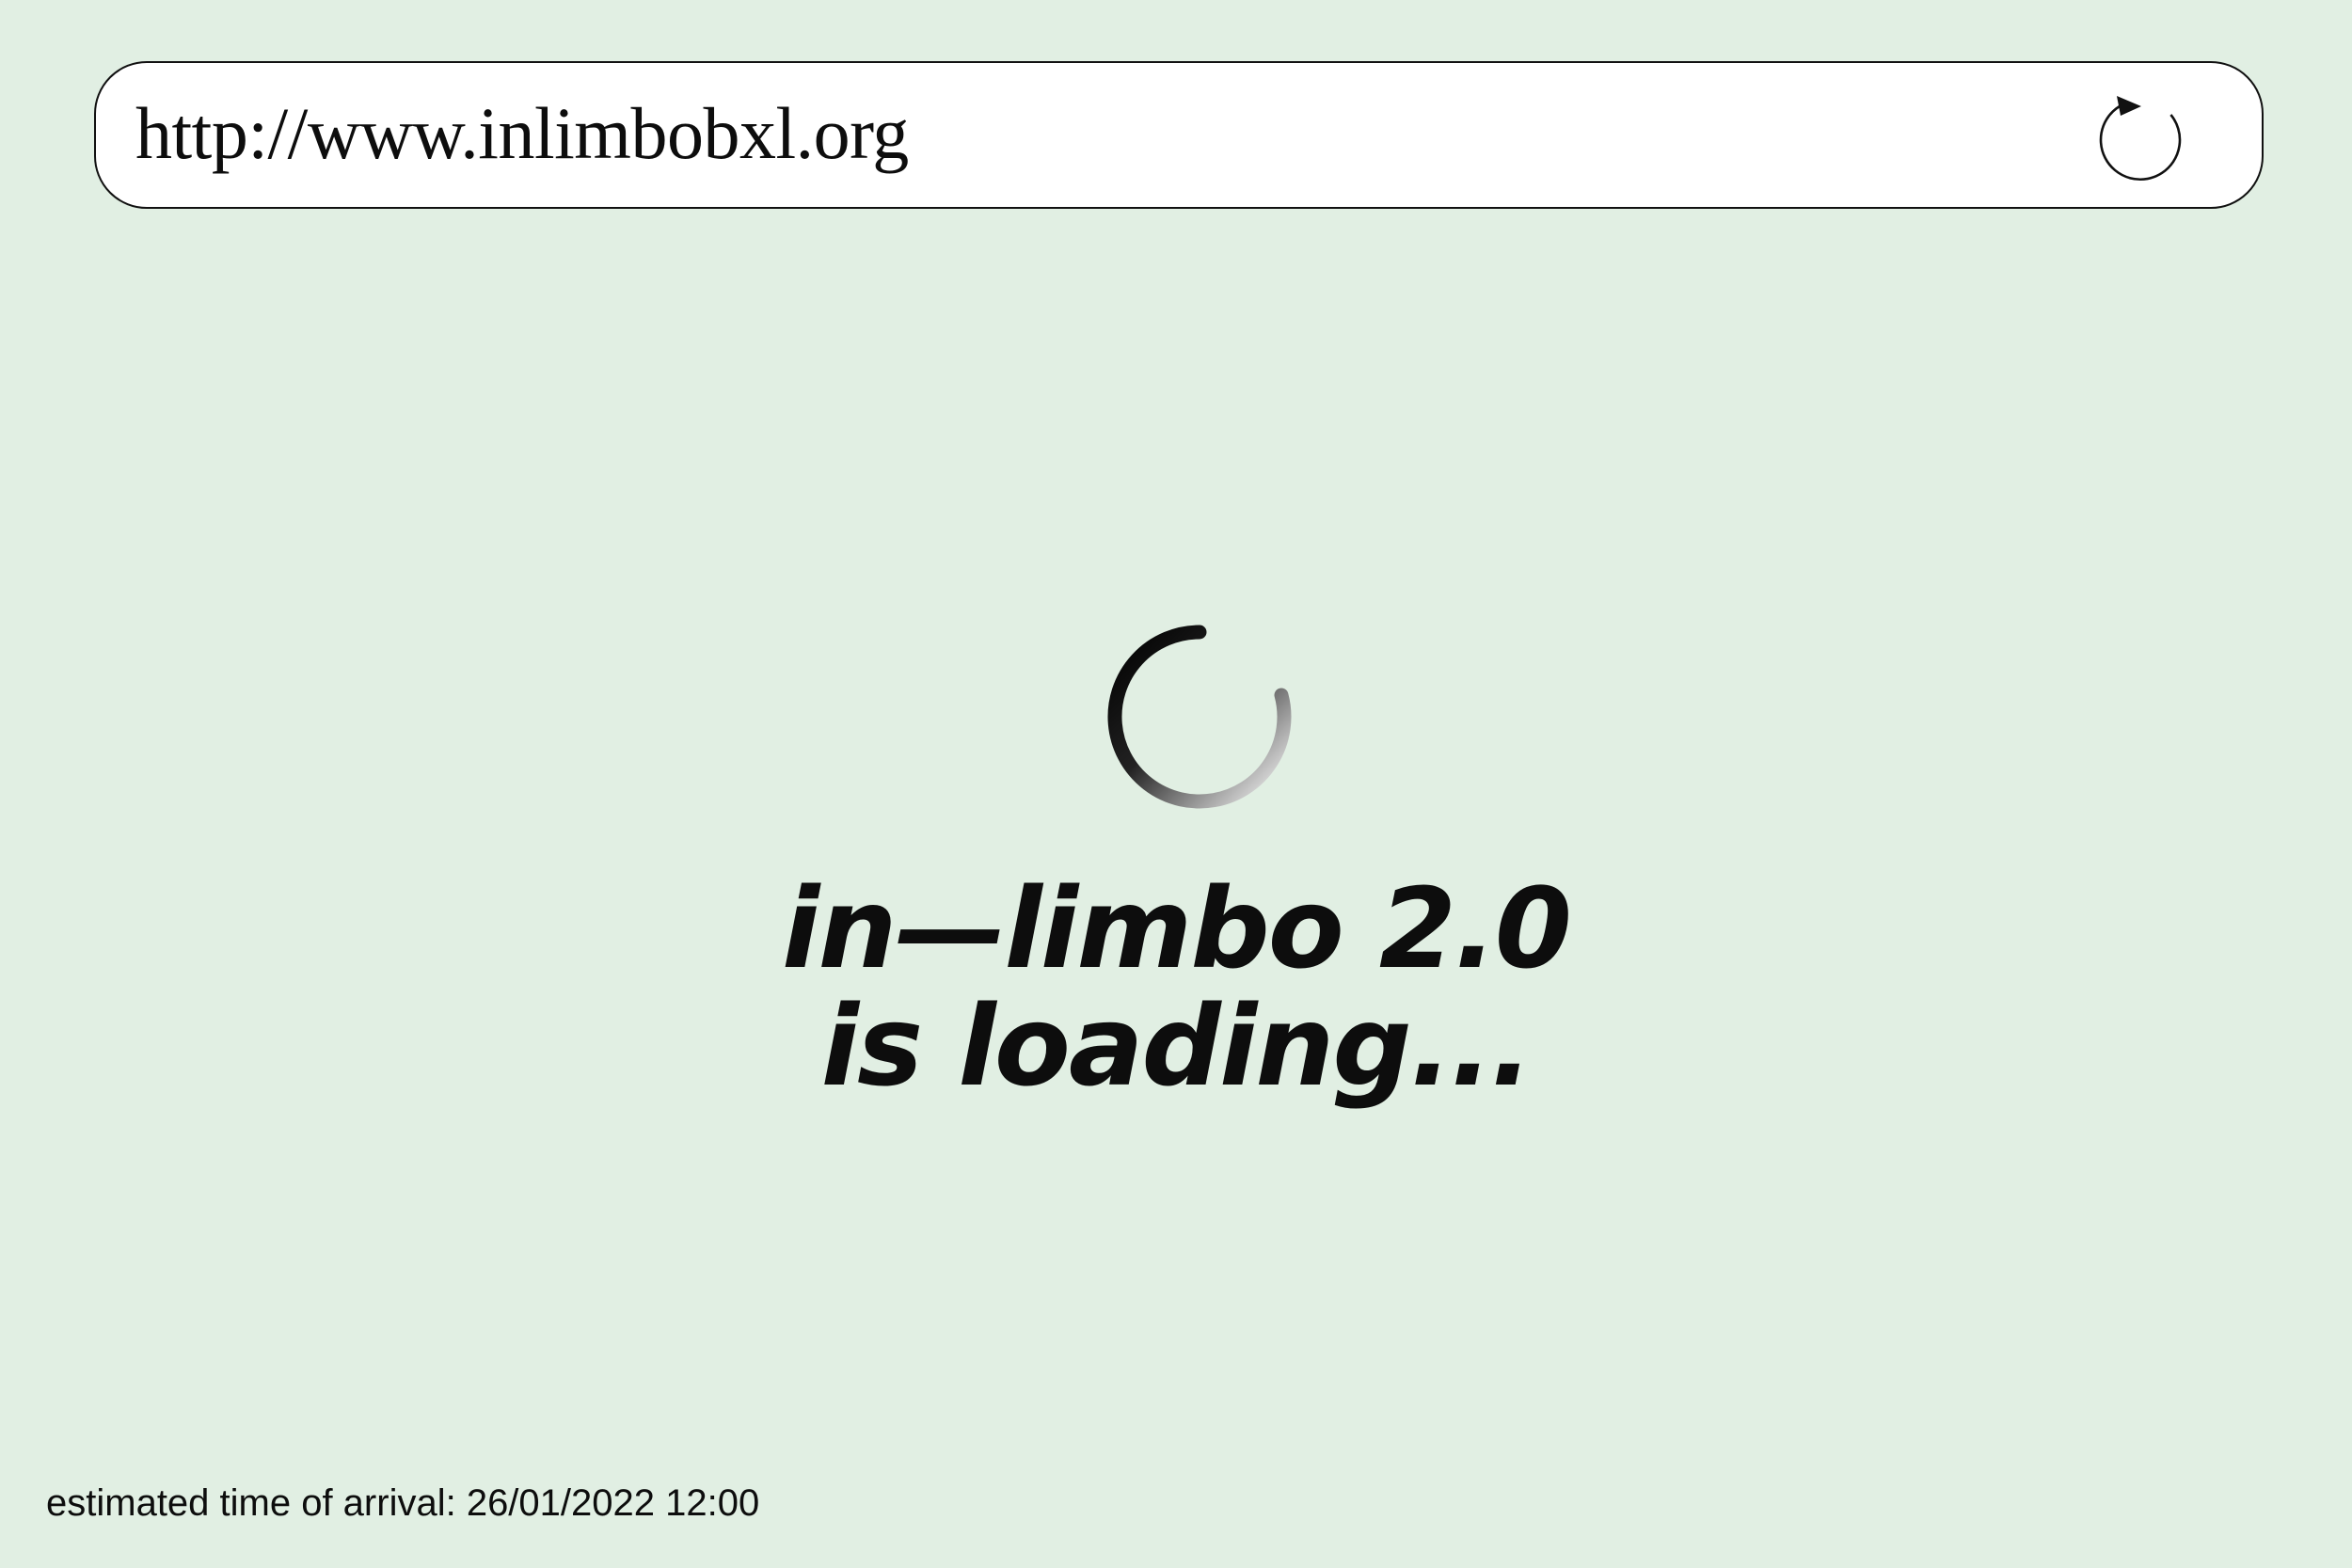 The height and width of the screenshot is (1568, 2352). I want to click on reload-button, so click(2142, 133).